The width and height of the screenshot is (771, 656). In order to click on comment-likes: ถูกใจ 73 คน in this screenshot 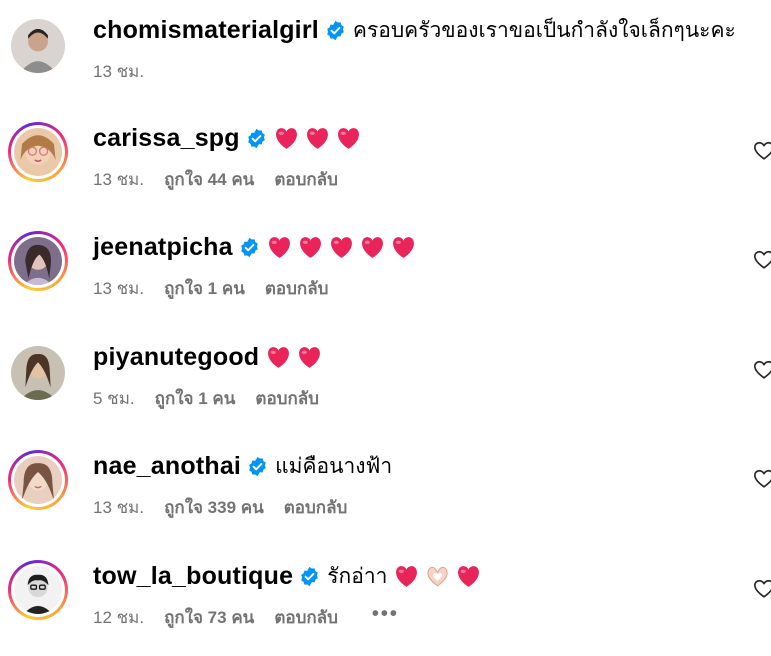, I will do `click(209, 617)`.